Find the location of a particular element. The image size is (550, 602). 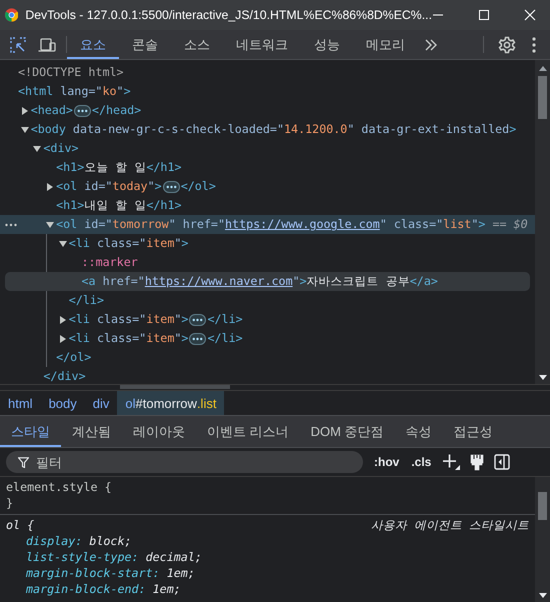

breadcrumb: ol#tomorrow.list is located at coordinates (170, 403).